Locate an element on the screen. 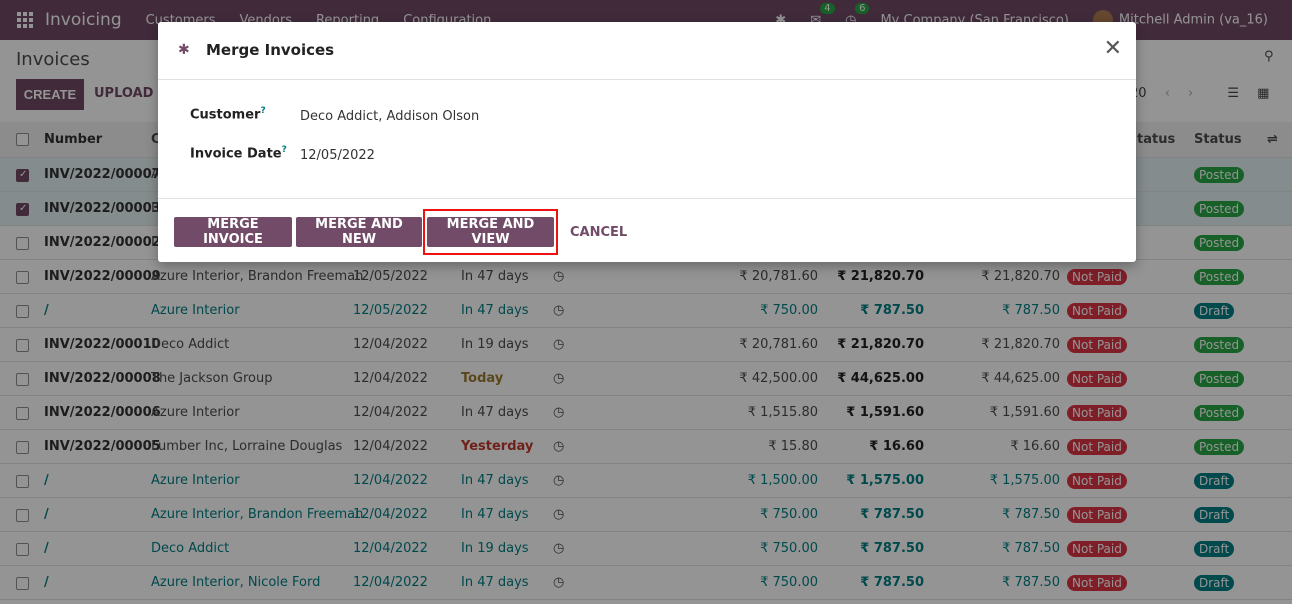 This screenshot has width=1292, height=604. customer-label: Customer? is located at coordinates (228, 114).